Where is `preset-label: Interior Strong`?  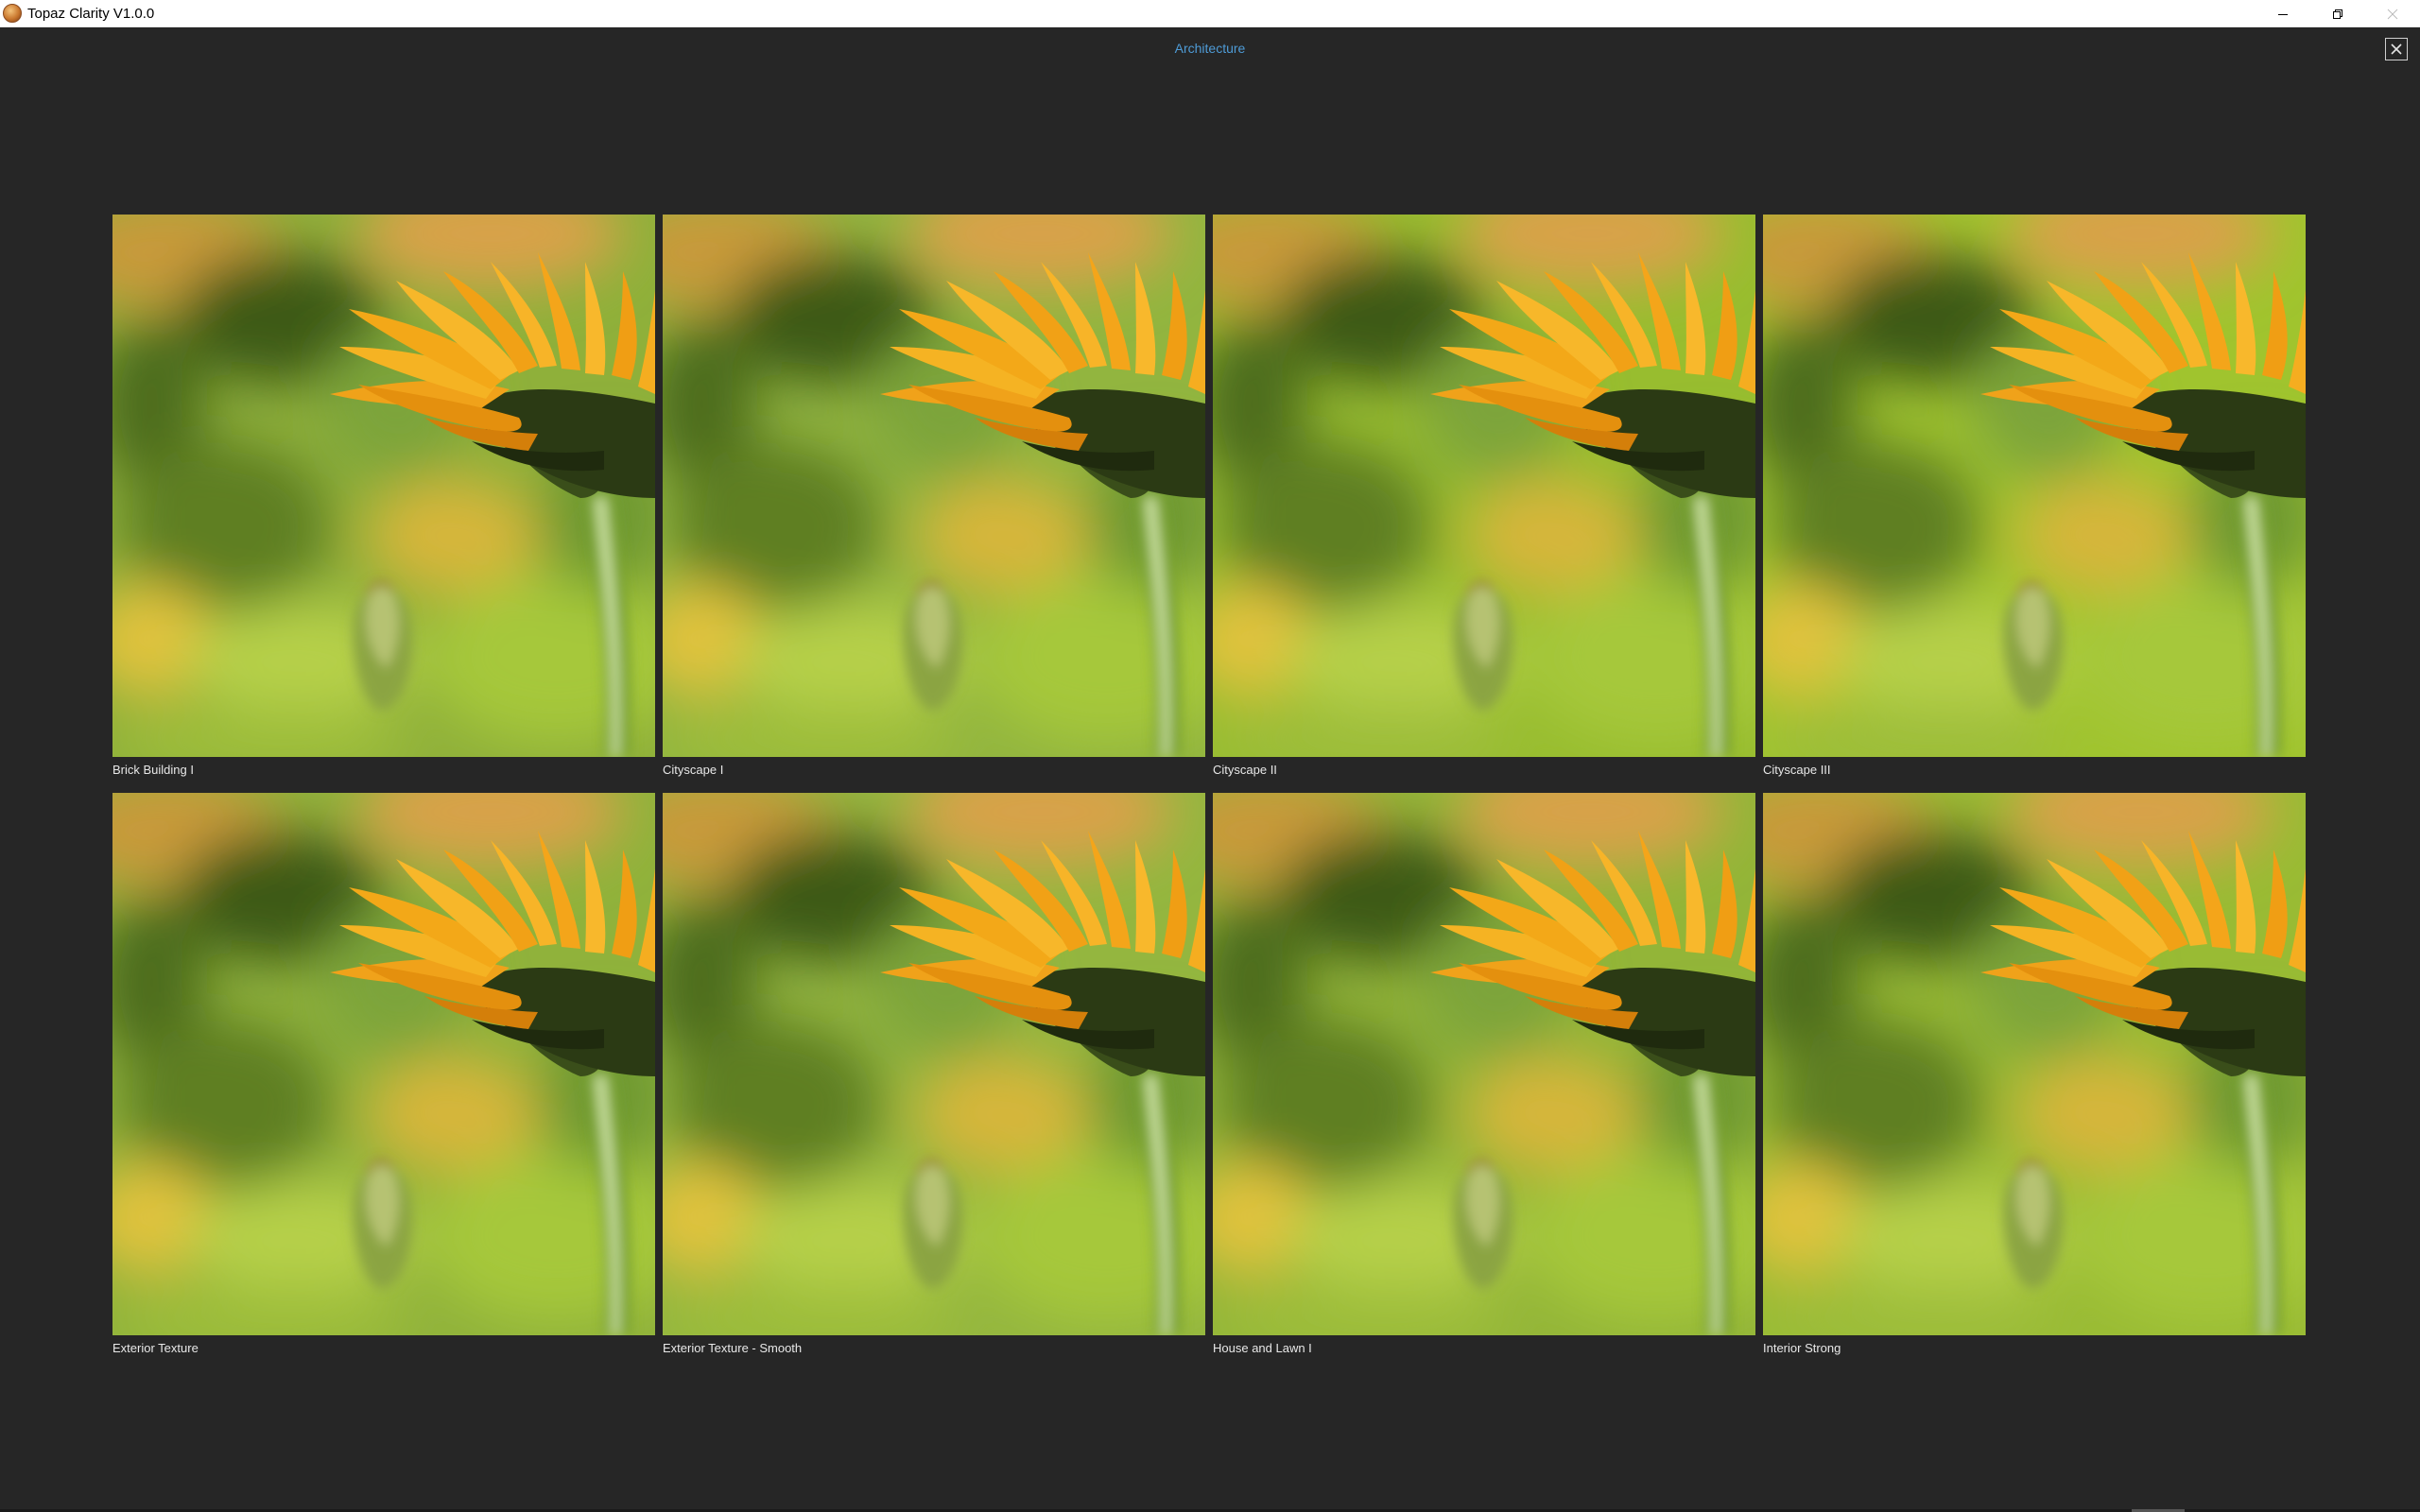 preset-label: Interior Strong is located at coordinates (1802, 1348).